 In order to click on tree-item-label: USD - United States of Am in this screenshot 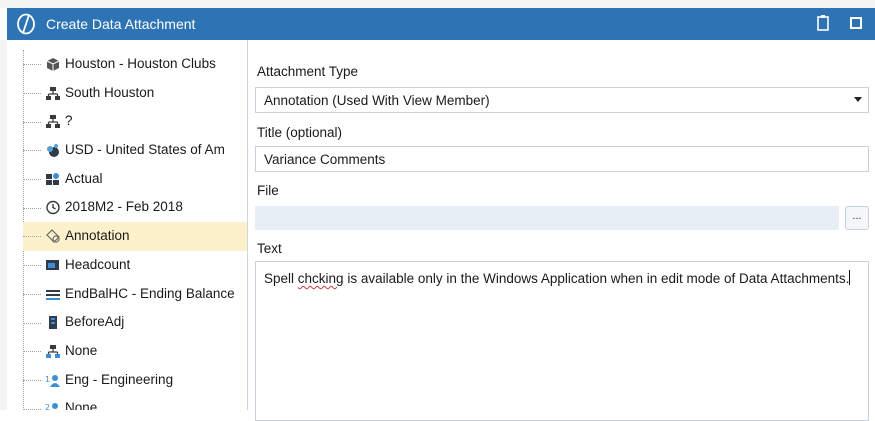, I will do `click(145, 150)`.